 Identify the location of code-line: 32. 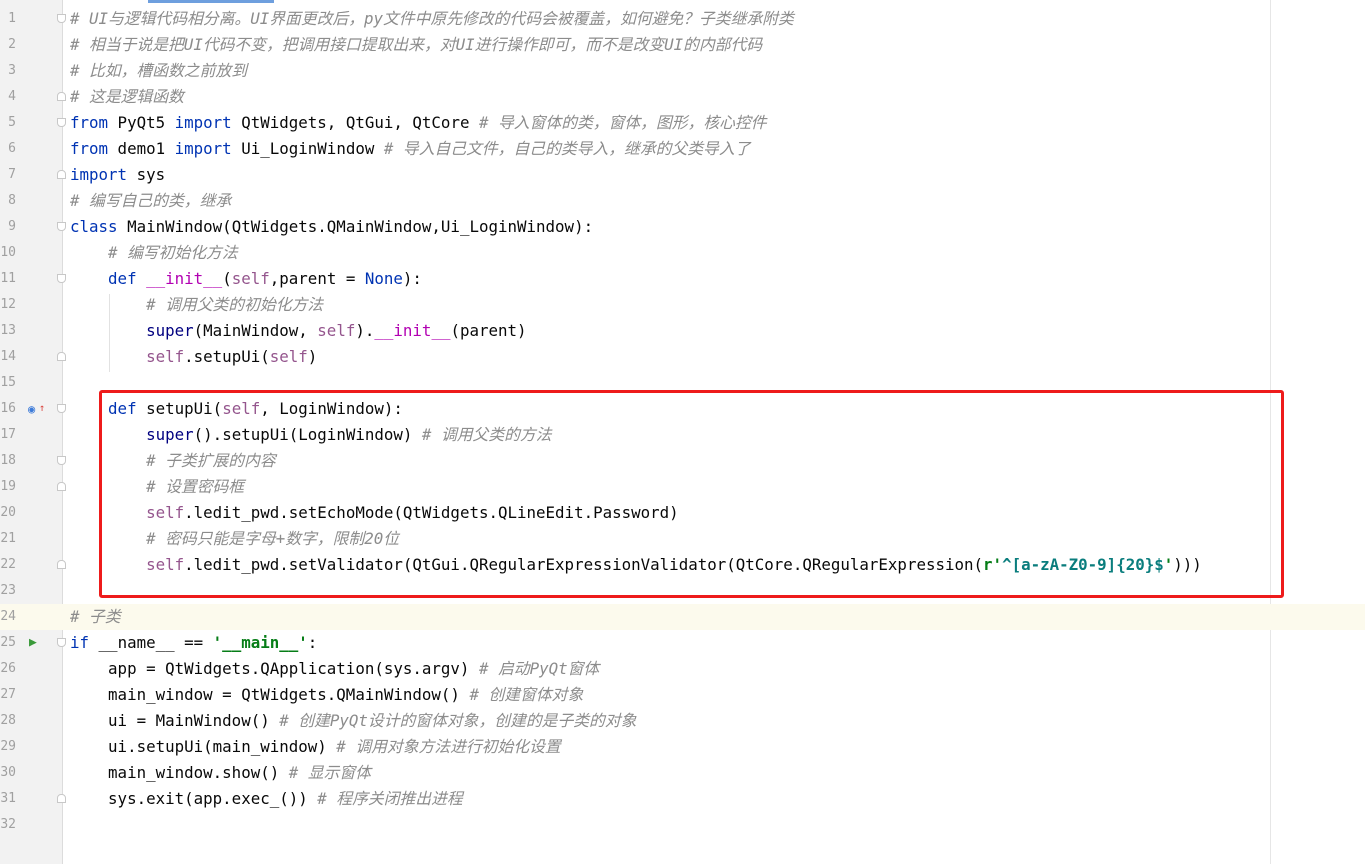
(682, 825).